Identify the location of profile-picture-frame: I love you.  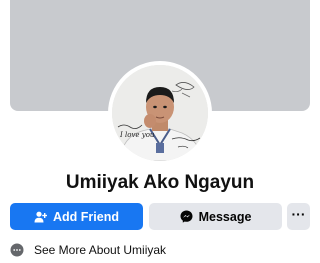
(160, 113).